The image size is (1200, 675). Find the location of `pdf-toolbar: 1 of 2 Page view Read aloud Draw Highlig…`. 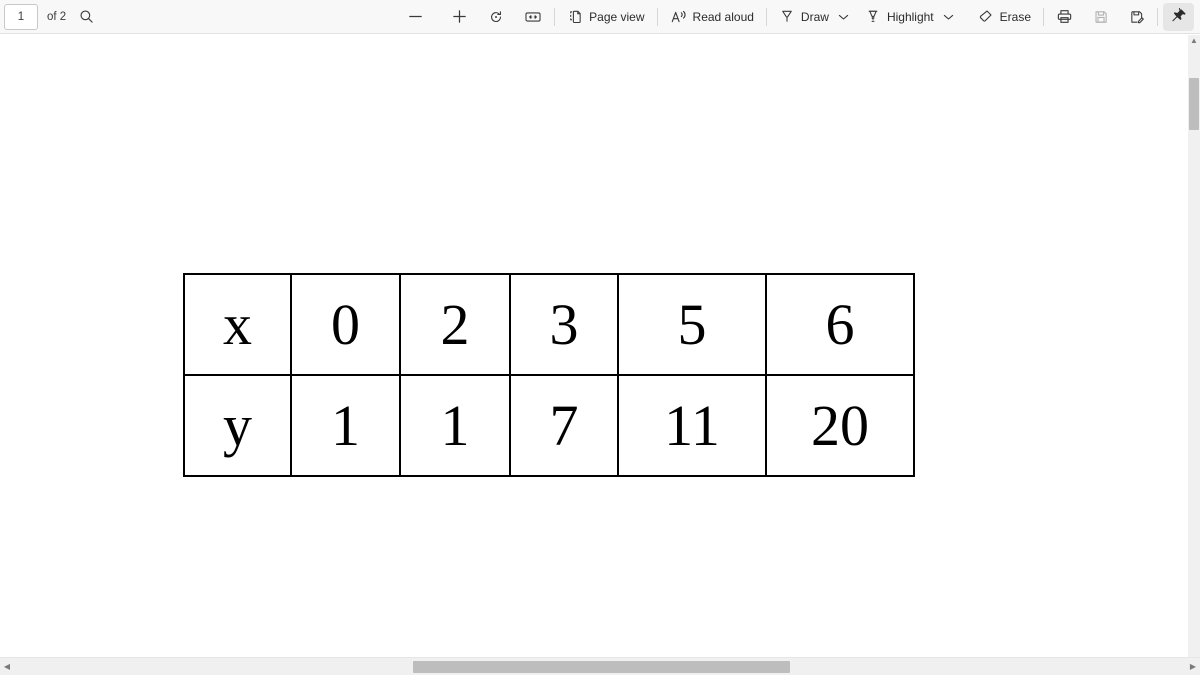

pdf-toolbar: 1 of 2 Page view Read aloud Draw Highlig… is located at coordinates (600, 17).